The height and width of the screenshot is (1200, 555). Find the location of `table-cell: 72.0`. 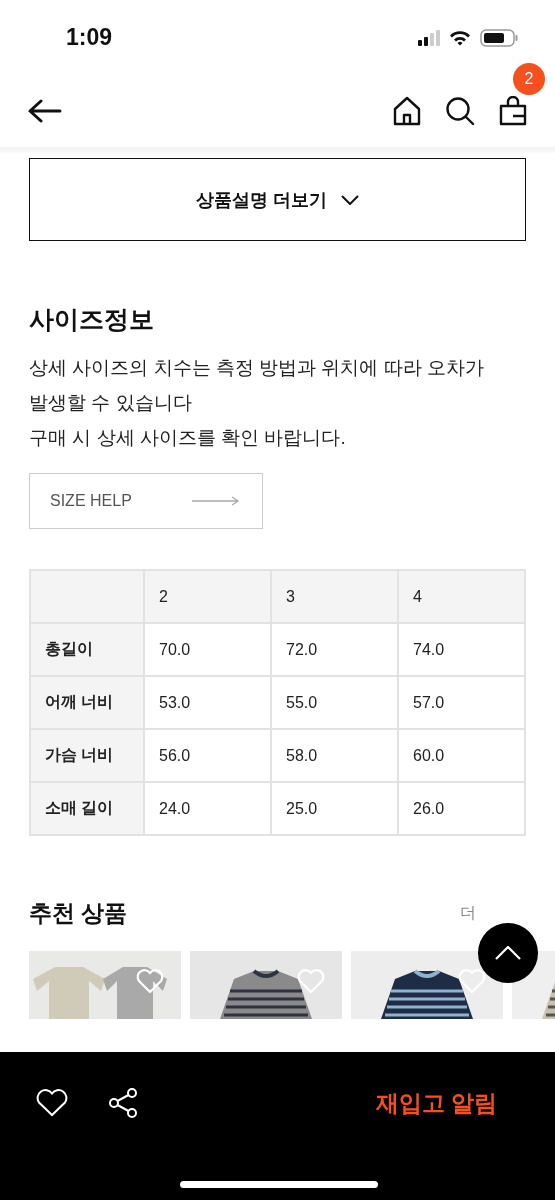

table-cell: 72.0 is located at coordinates (334, 649).